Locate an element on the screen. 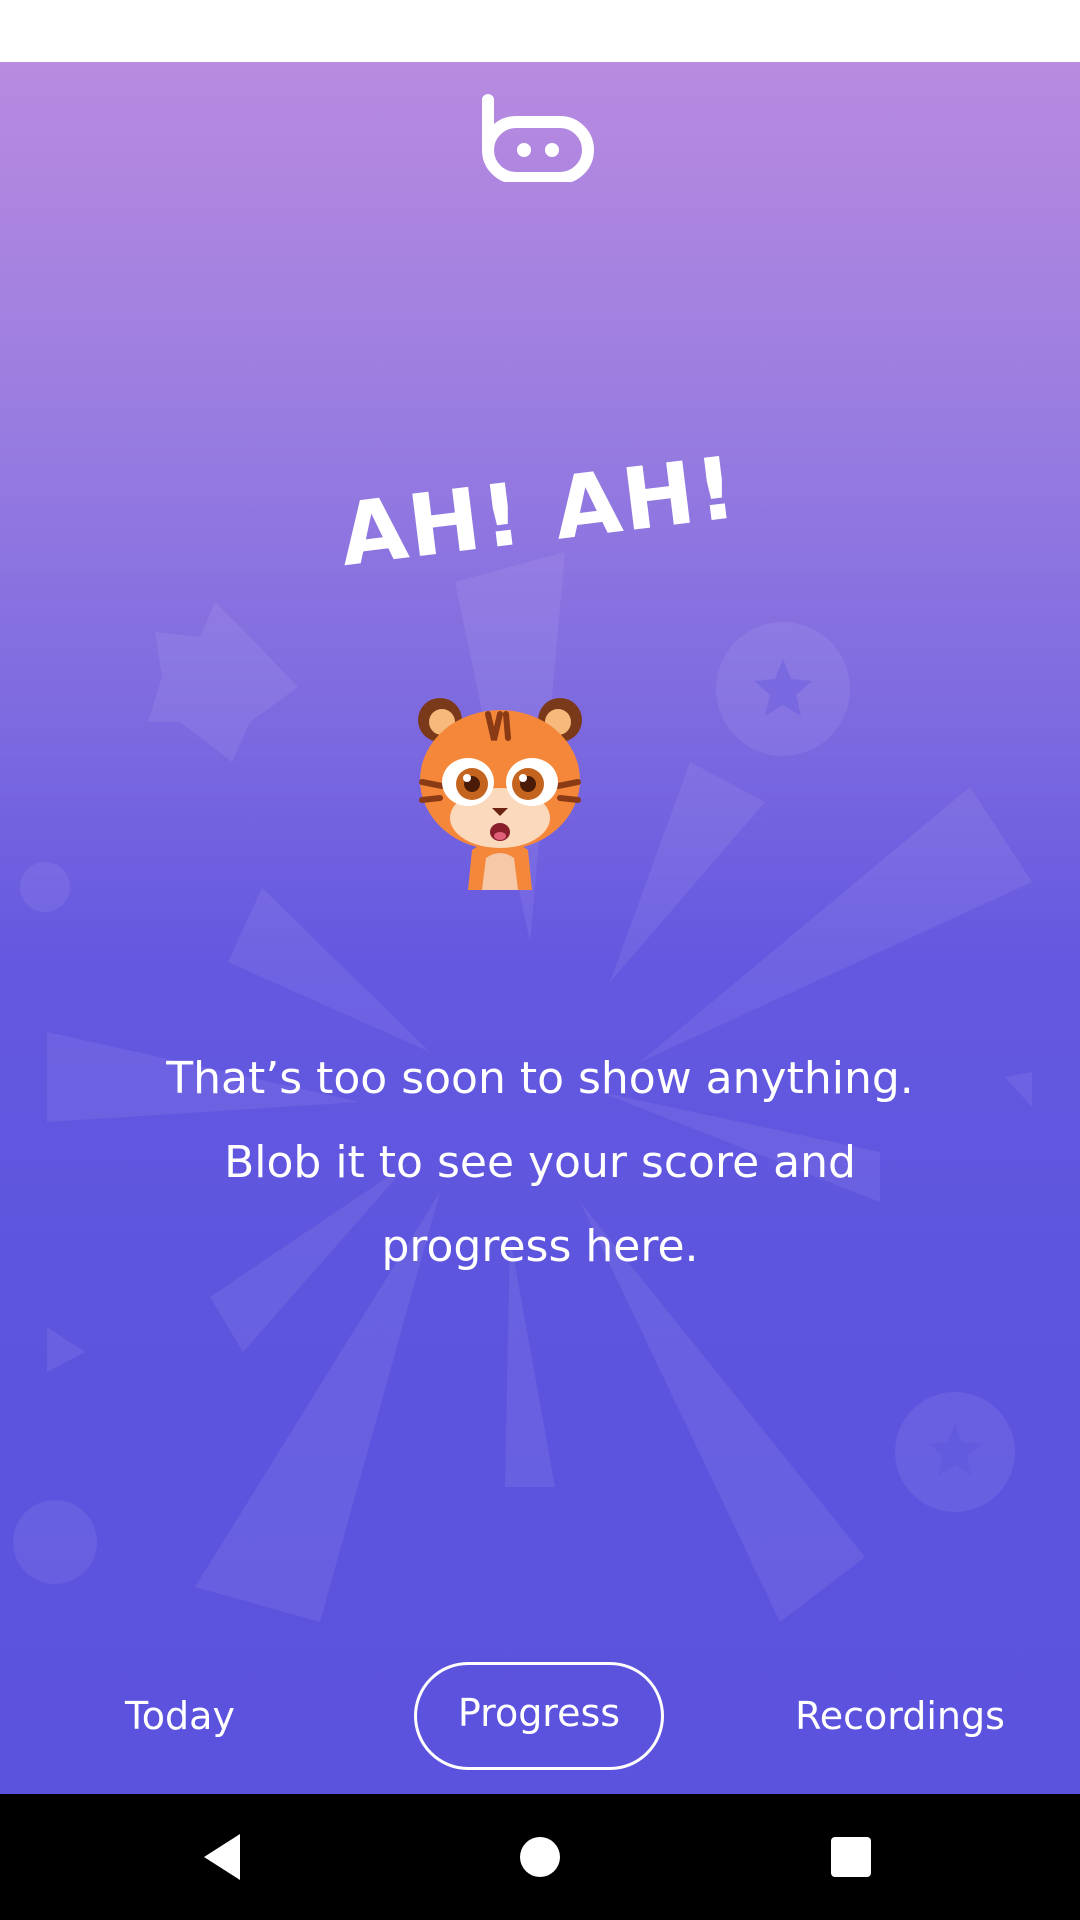 The width and height of the screenshot is (1080, 1920). status-bar is located at coordinates (540, 31).